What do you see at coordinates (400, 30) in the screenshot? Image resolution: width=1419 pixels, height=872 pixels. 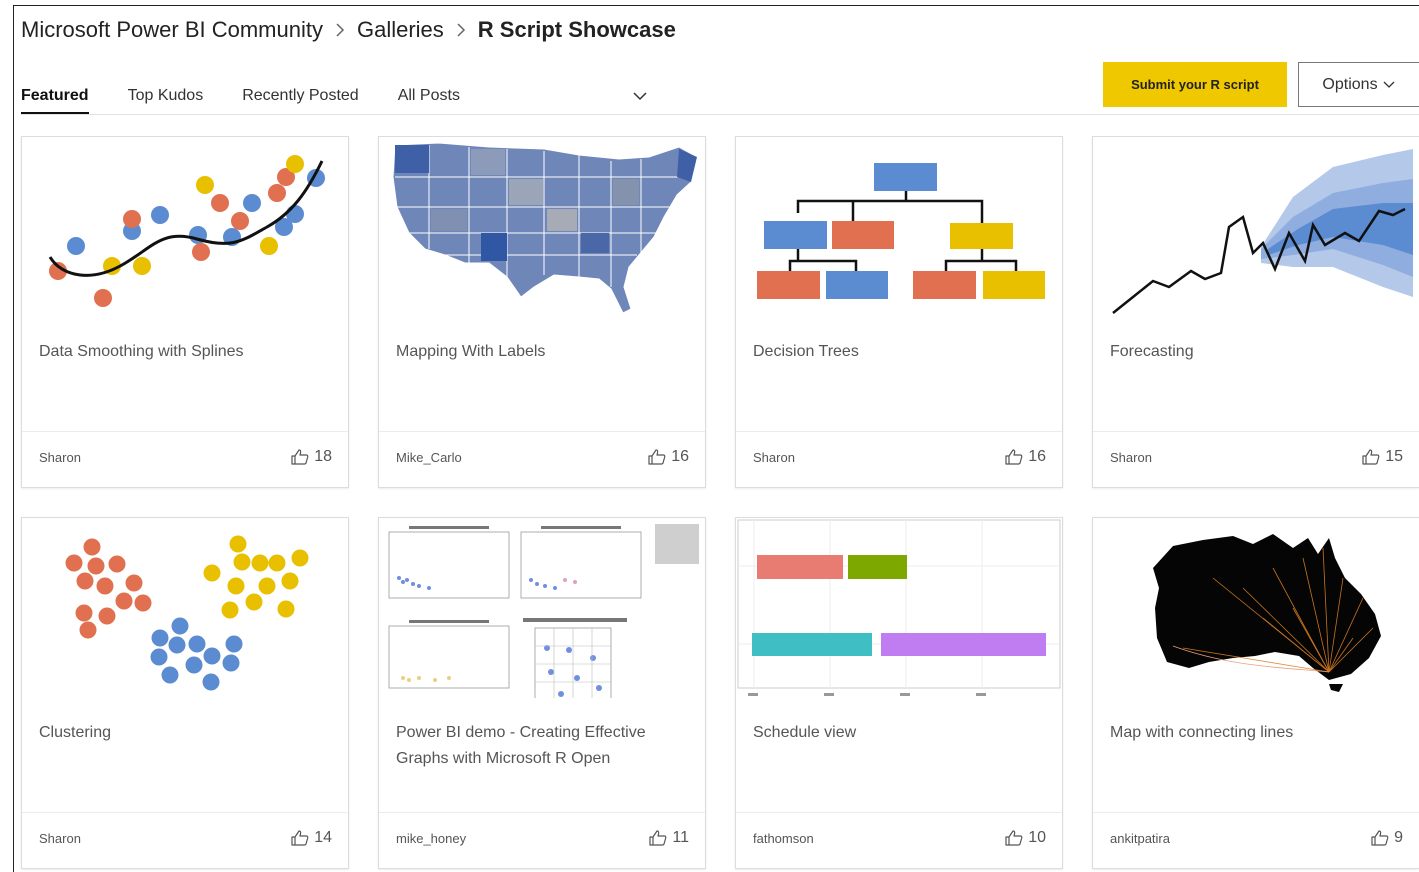 I see `breadcrumb-link-galleries: Galleries` at bounding box center [400, 30].